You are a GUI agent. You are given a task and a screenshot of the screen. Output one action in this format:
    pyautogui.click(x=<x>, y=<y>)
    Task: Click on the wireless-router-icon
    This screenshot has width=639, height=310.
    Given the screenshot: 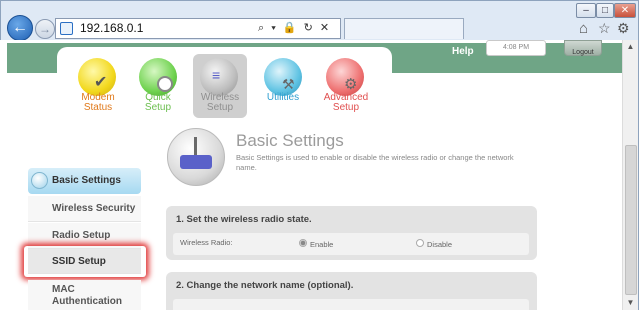 What is the action you would take?
    pyautogui.click(x=196, y=157)
    